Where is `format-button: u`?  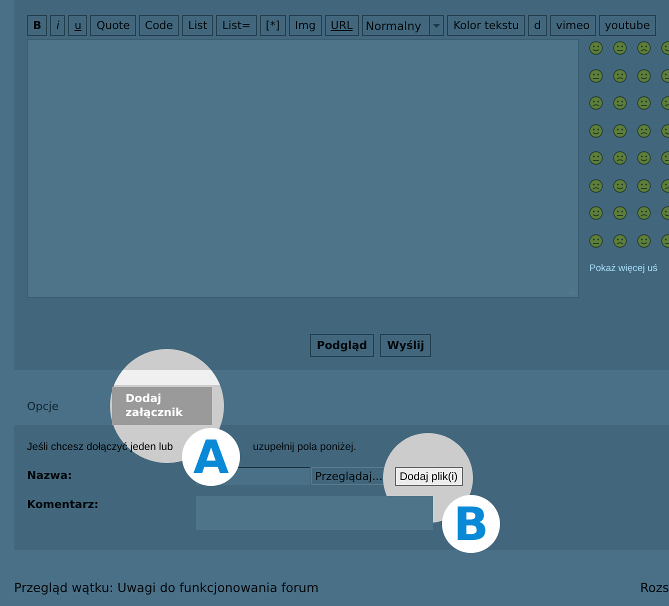
format-button: u is located at coordinates (78, 25).